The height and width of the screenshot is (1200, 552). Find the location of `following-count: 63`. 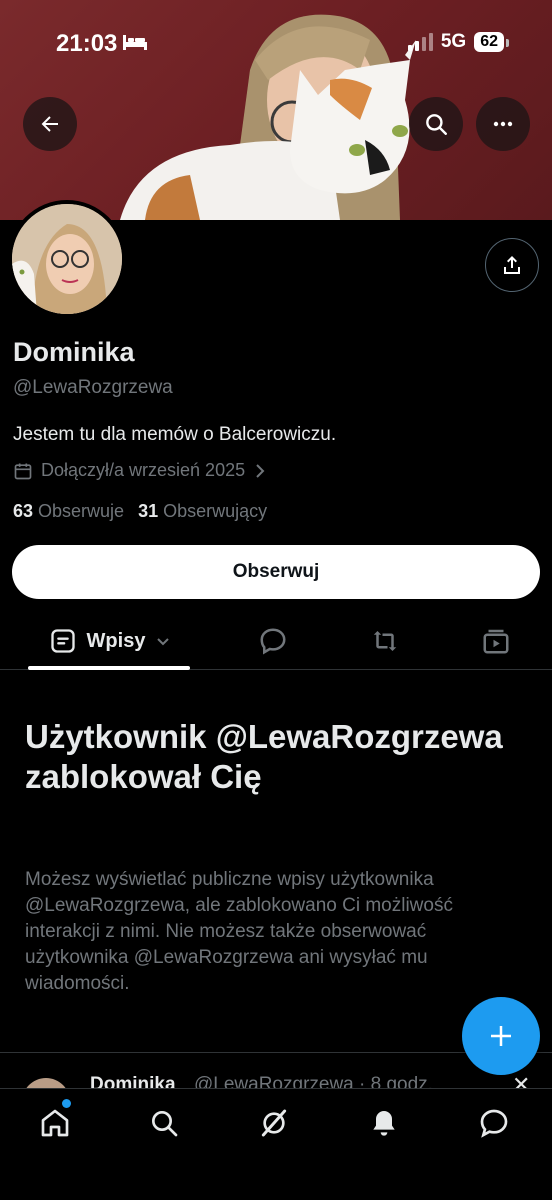

following-count: 63 is located at coordinates (23, 511).